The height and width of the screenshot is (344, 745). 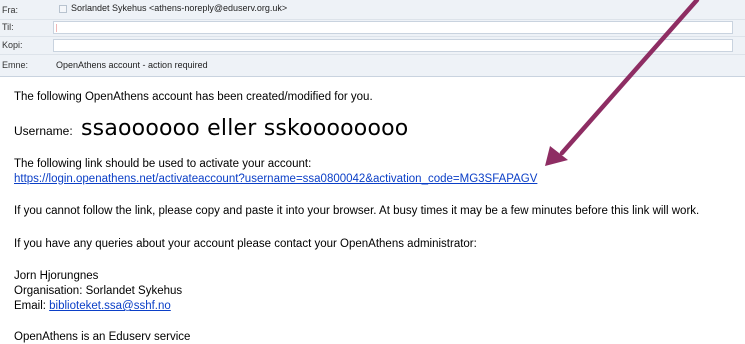 What do you see at coordinates (110, 306) in the screenshot?
I see `signature-email-link: biblioteket.ssa@sshf.no` at bounding box center [110, 306].